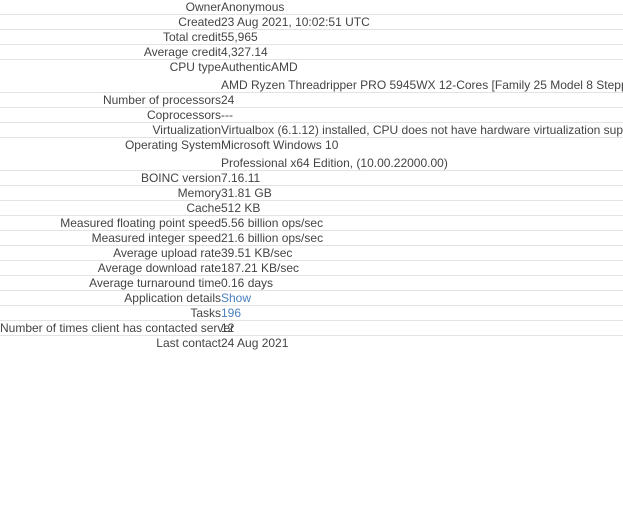 The image size is (623, 525). Describe the element at coordinates (422, 22) in the screenshot. I see `row-value: 23 Aug 2021, 10:02:51 UTC` at that location.